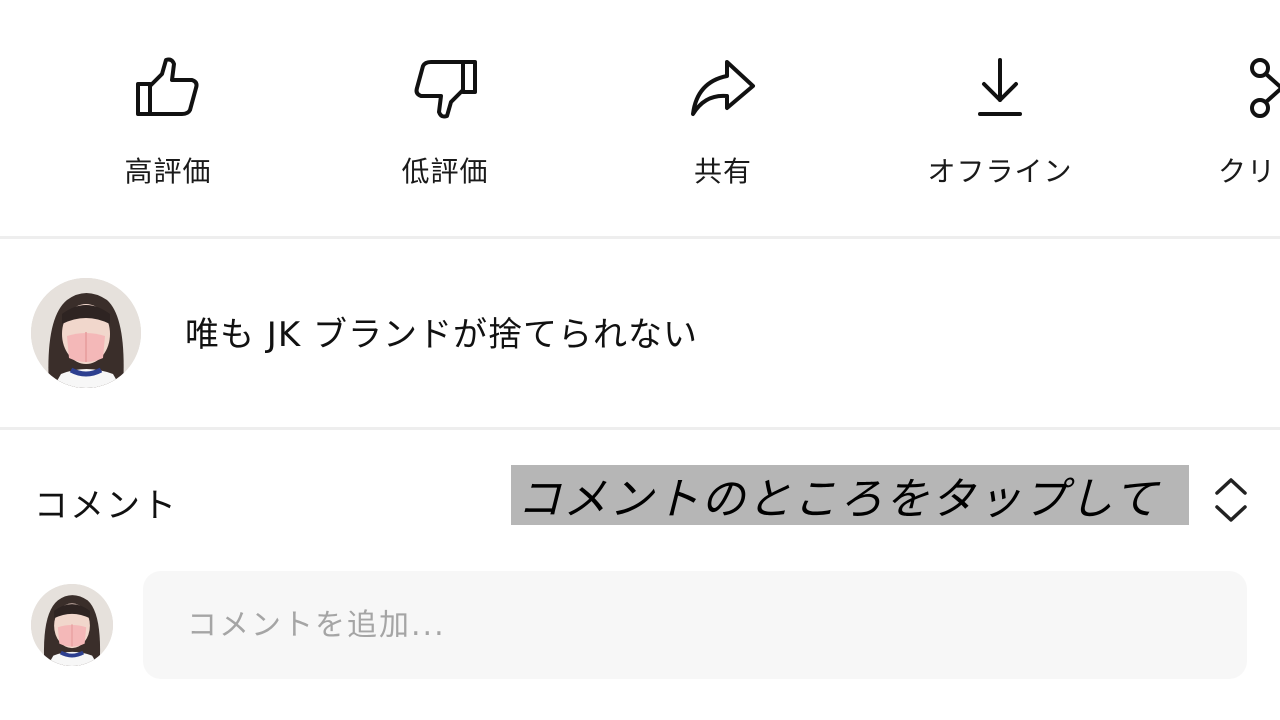 This screenshot has height=720, width=1280. Describe the element at coordinates (1263, 88) in the screenshot. I see `scissors-icon` at that location.